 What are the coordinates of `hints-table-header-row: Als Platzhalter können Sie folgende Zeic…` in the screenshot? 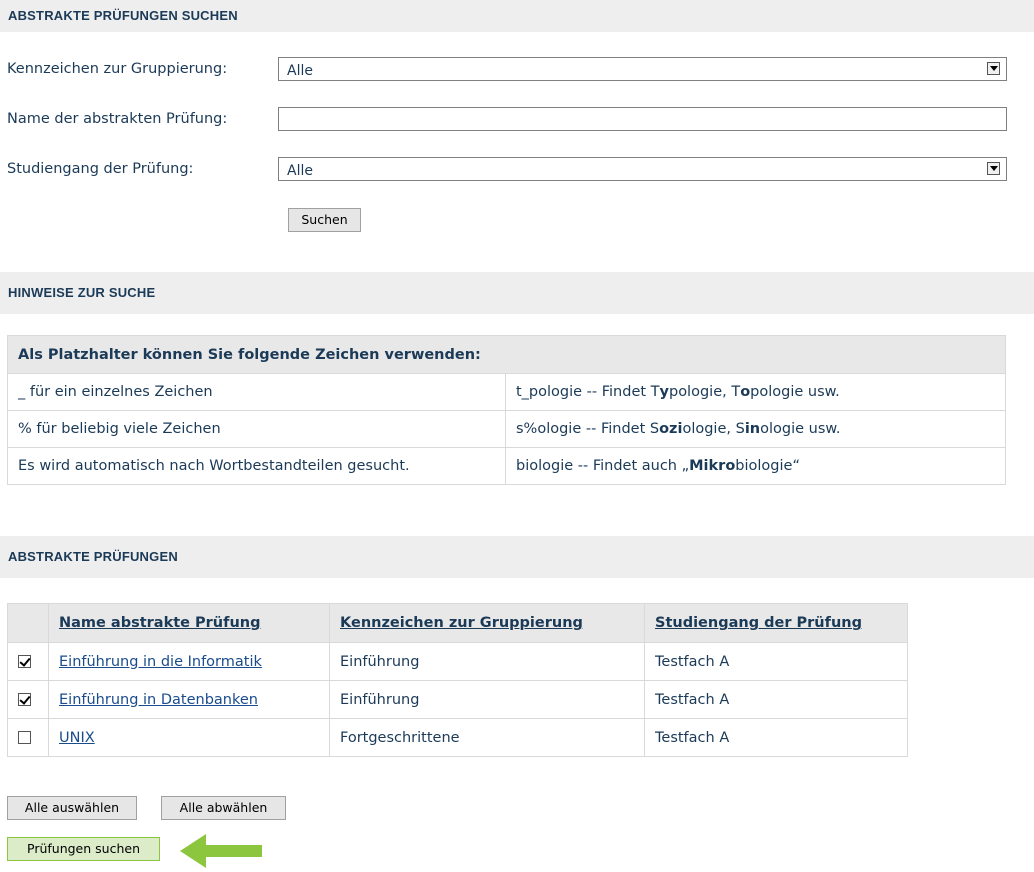 It's located at (506, 354).